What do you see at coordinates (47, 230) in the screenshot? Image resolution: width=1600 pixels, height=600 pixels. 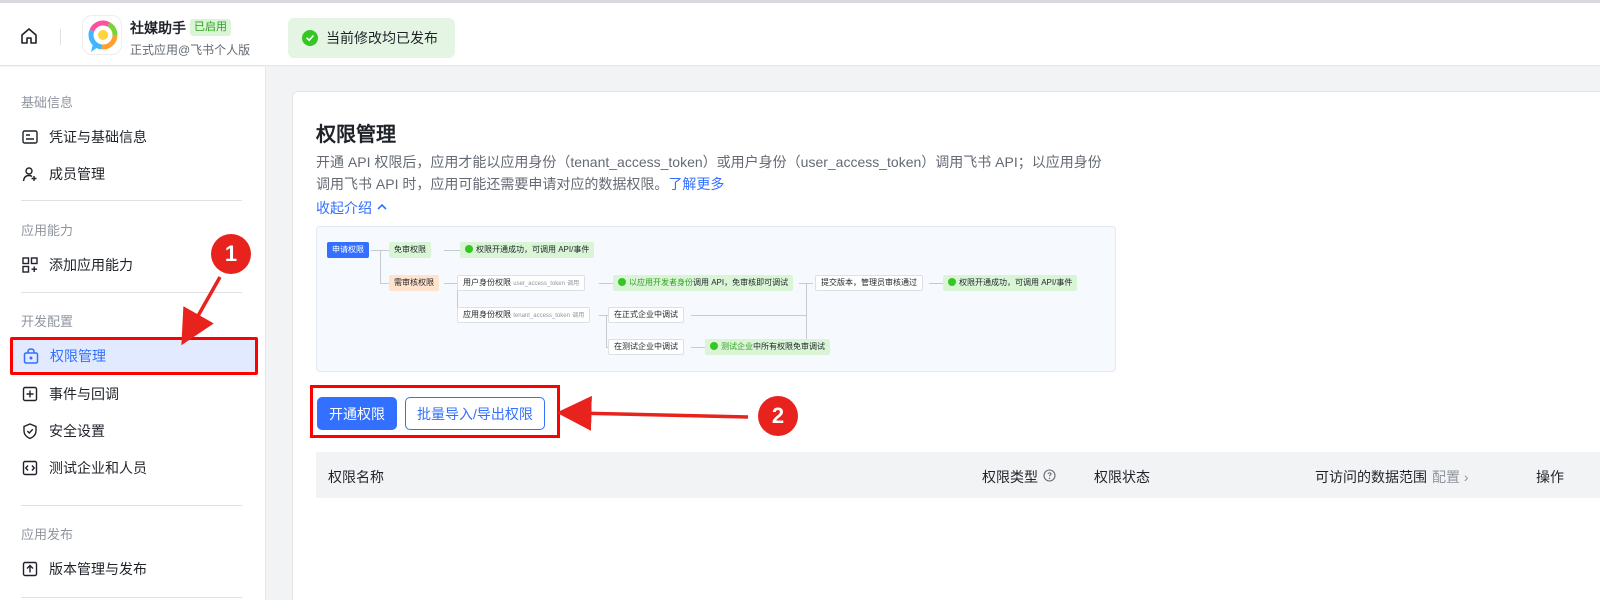 I see `section-title-capability: 应用能力` at bounding box center [47, 230].